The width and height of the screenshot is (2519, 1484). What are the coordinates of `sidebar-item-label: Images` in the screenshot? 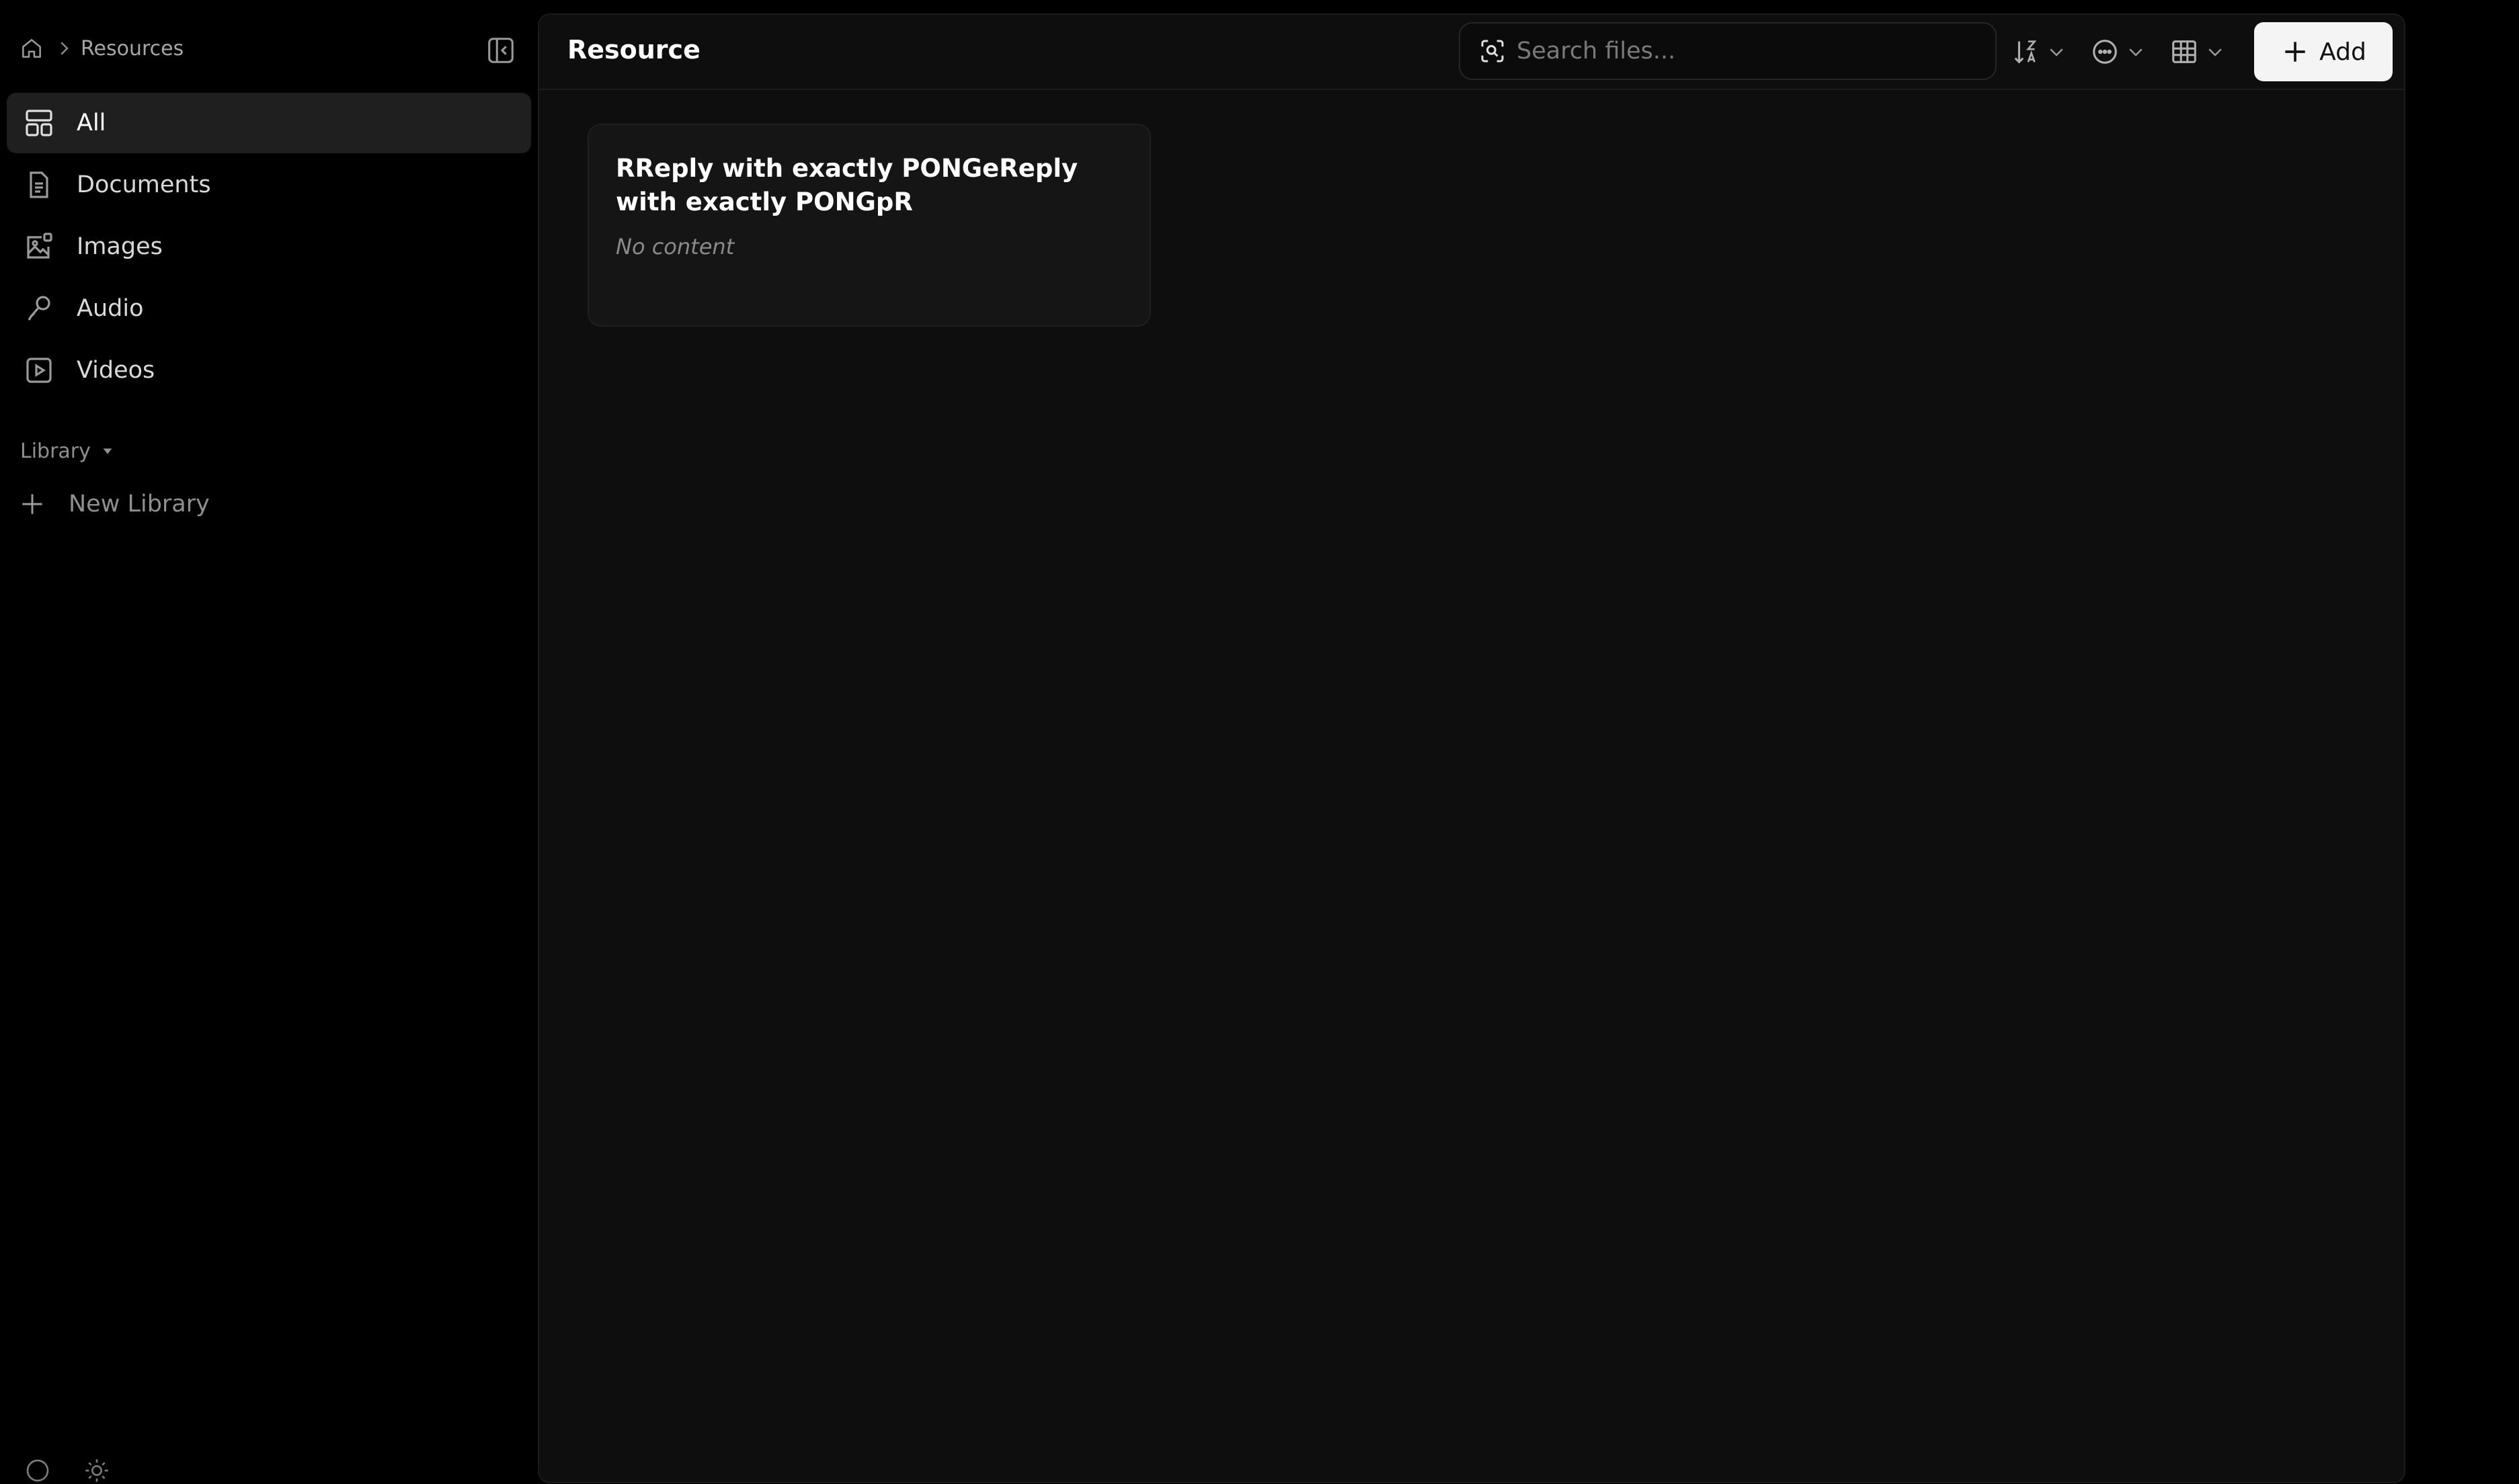 It's located at (120, 246).